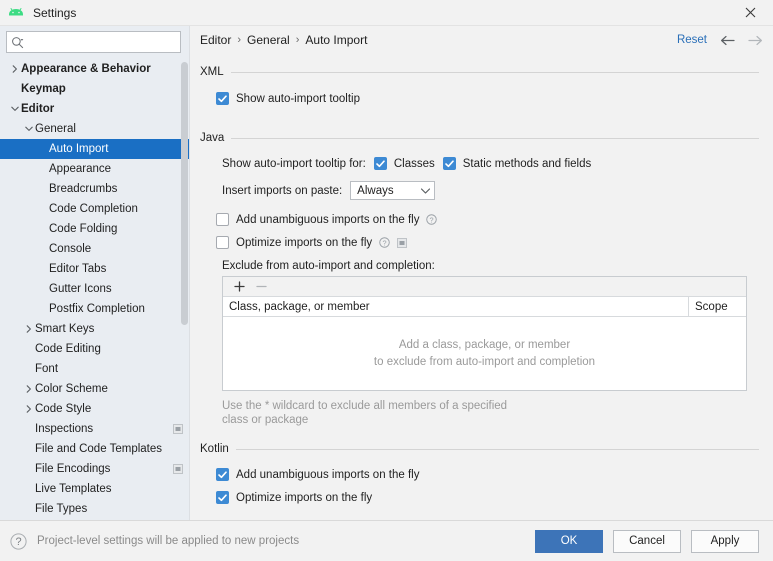 This screenshot has height=561, width=773. Describe the element at coordinates (94, 249) in the screenshot. I see `sidebar-item-console: Console` at that location.